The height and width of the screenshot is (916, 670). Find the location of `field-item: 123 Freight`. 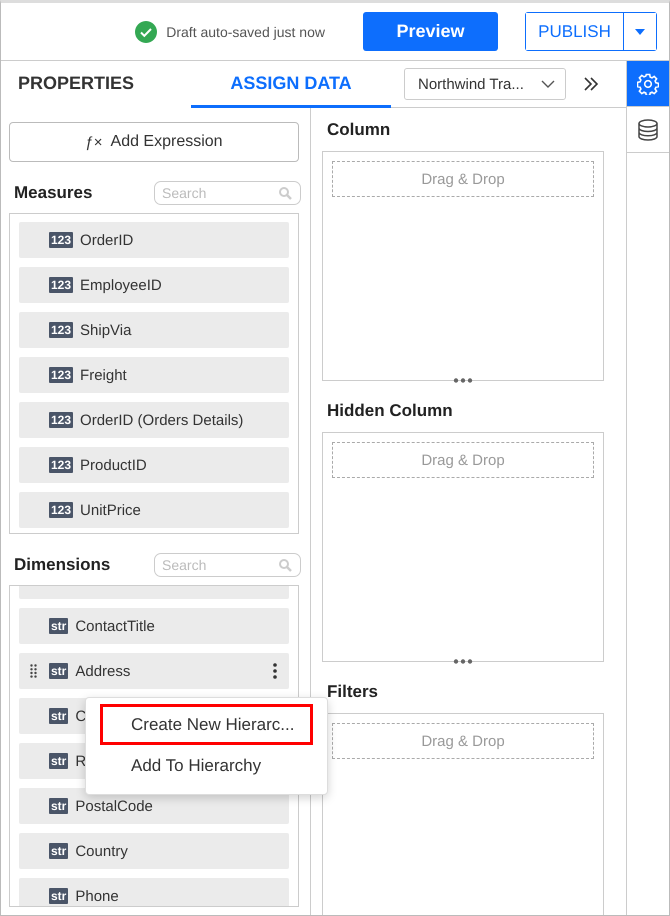

field-item: 123 Freight is located at coordinates (154, 375).